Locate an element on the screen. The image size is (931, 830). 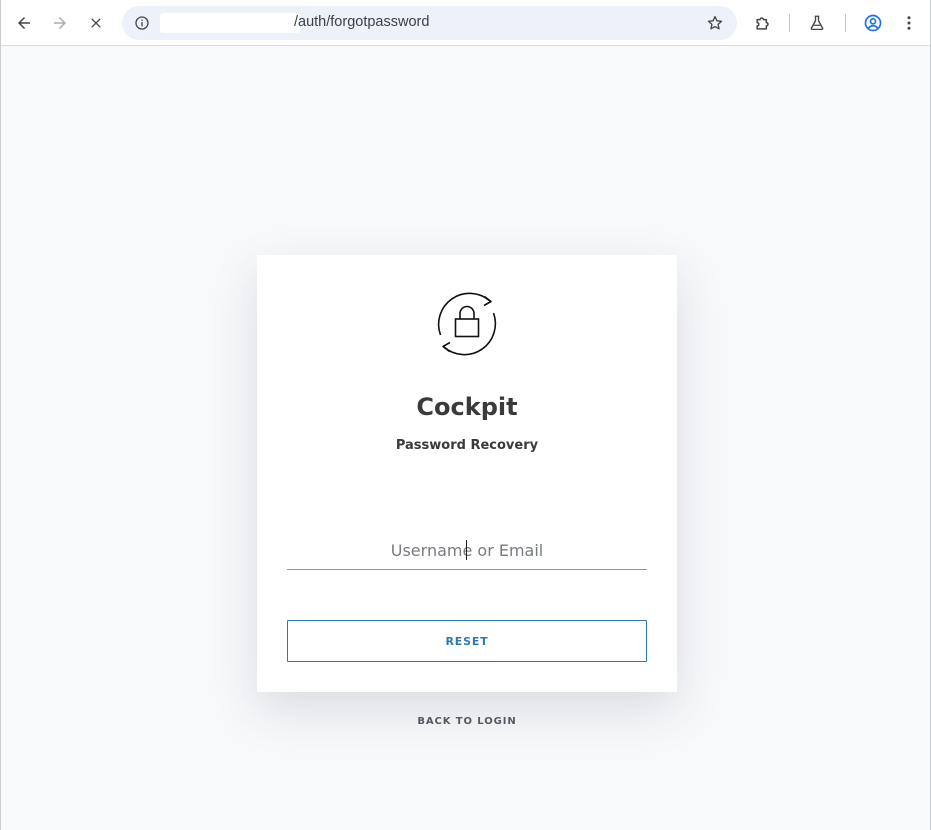
flask-icon is located at coordinates (817, 23).